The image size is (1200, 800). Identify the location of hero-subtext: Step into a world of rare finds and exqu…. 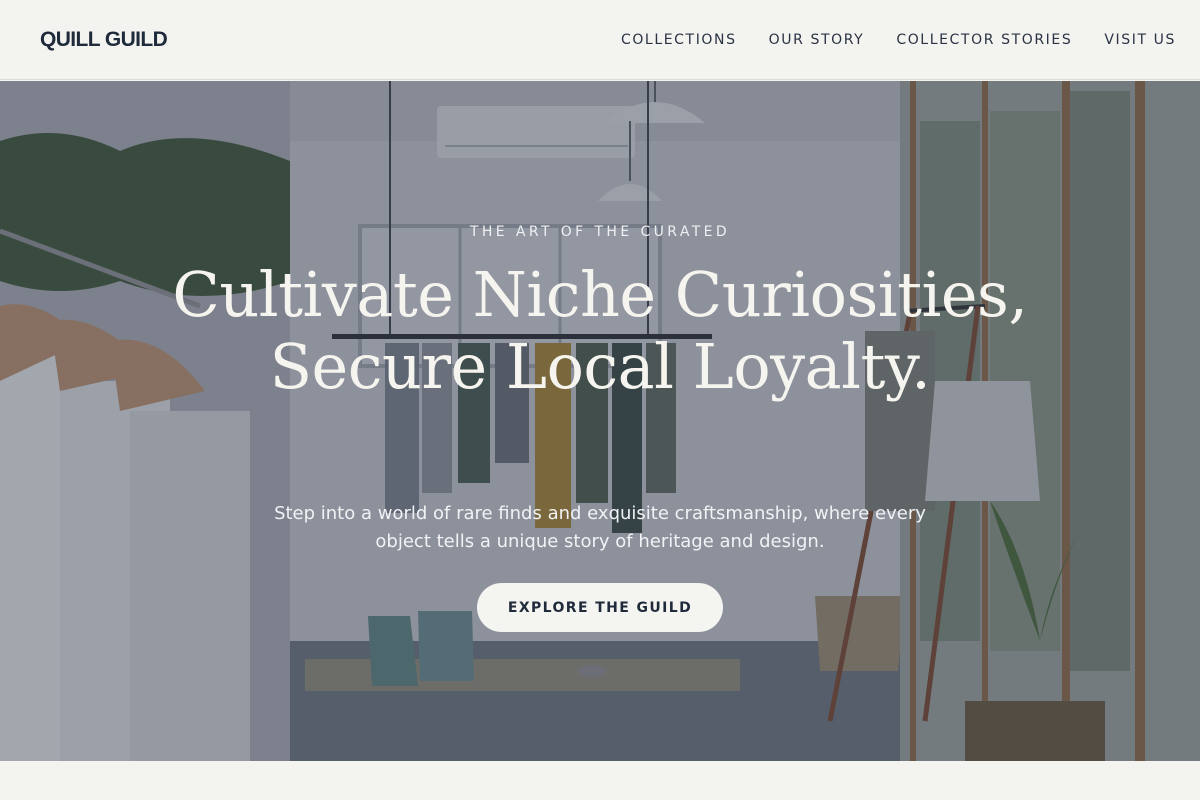
(600, 527).